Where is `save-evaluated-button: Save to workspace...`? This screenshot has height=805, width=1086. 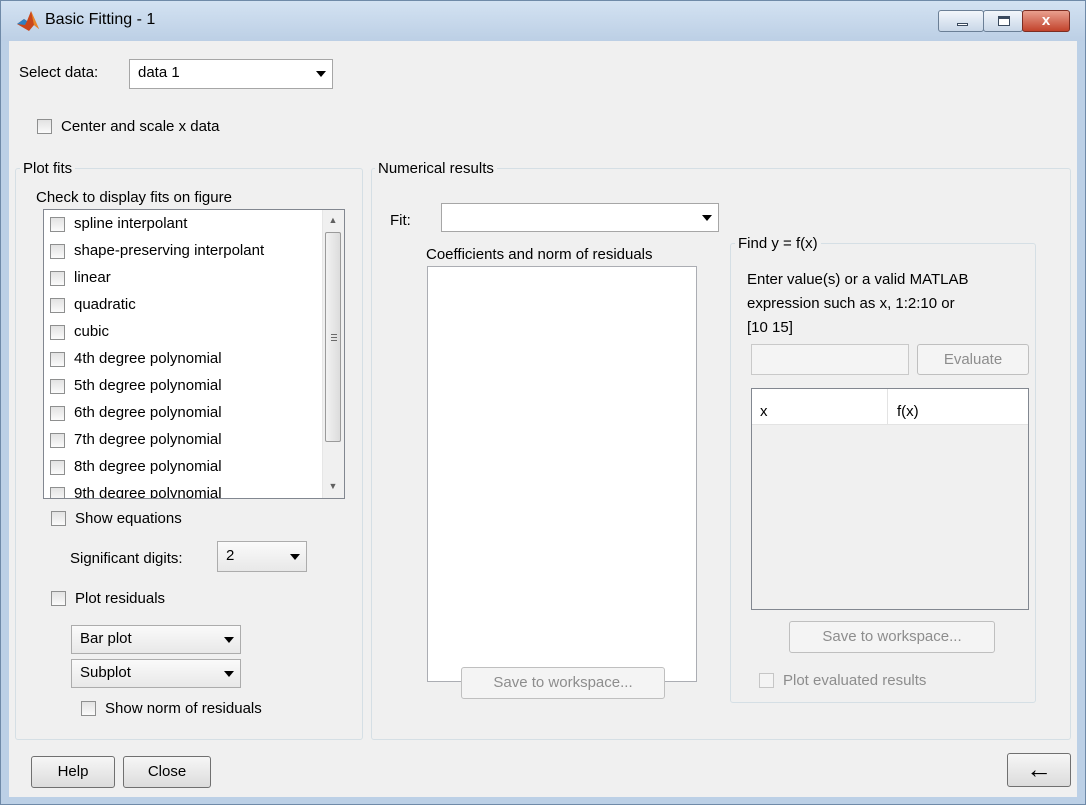
save-evaluated-button: Save to workspace... is located at coordinates (892, 637).